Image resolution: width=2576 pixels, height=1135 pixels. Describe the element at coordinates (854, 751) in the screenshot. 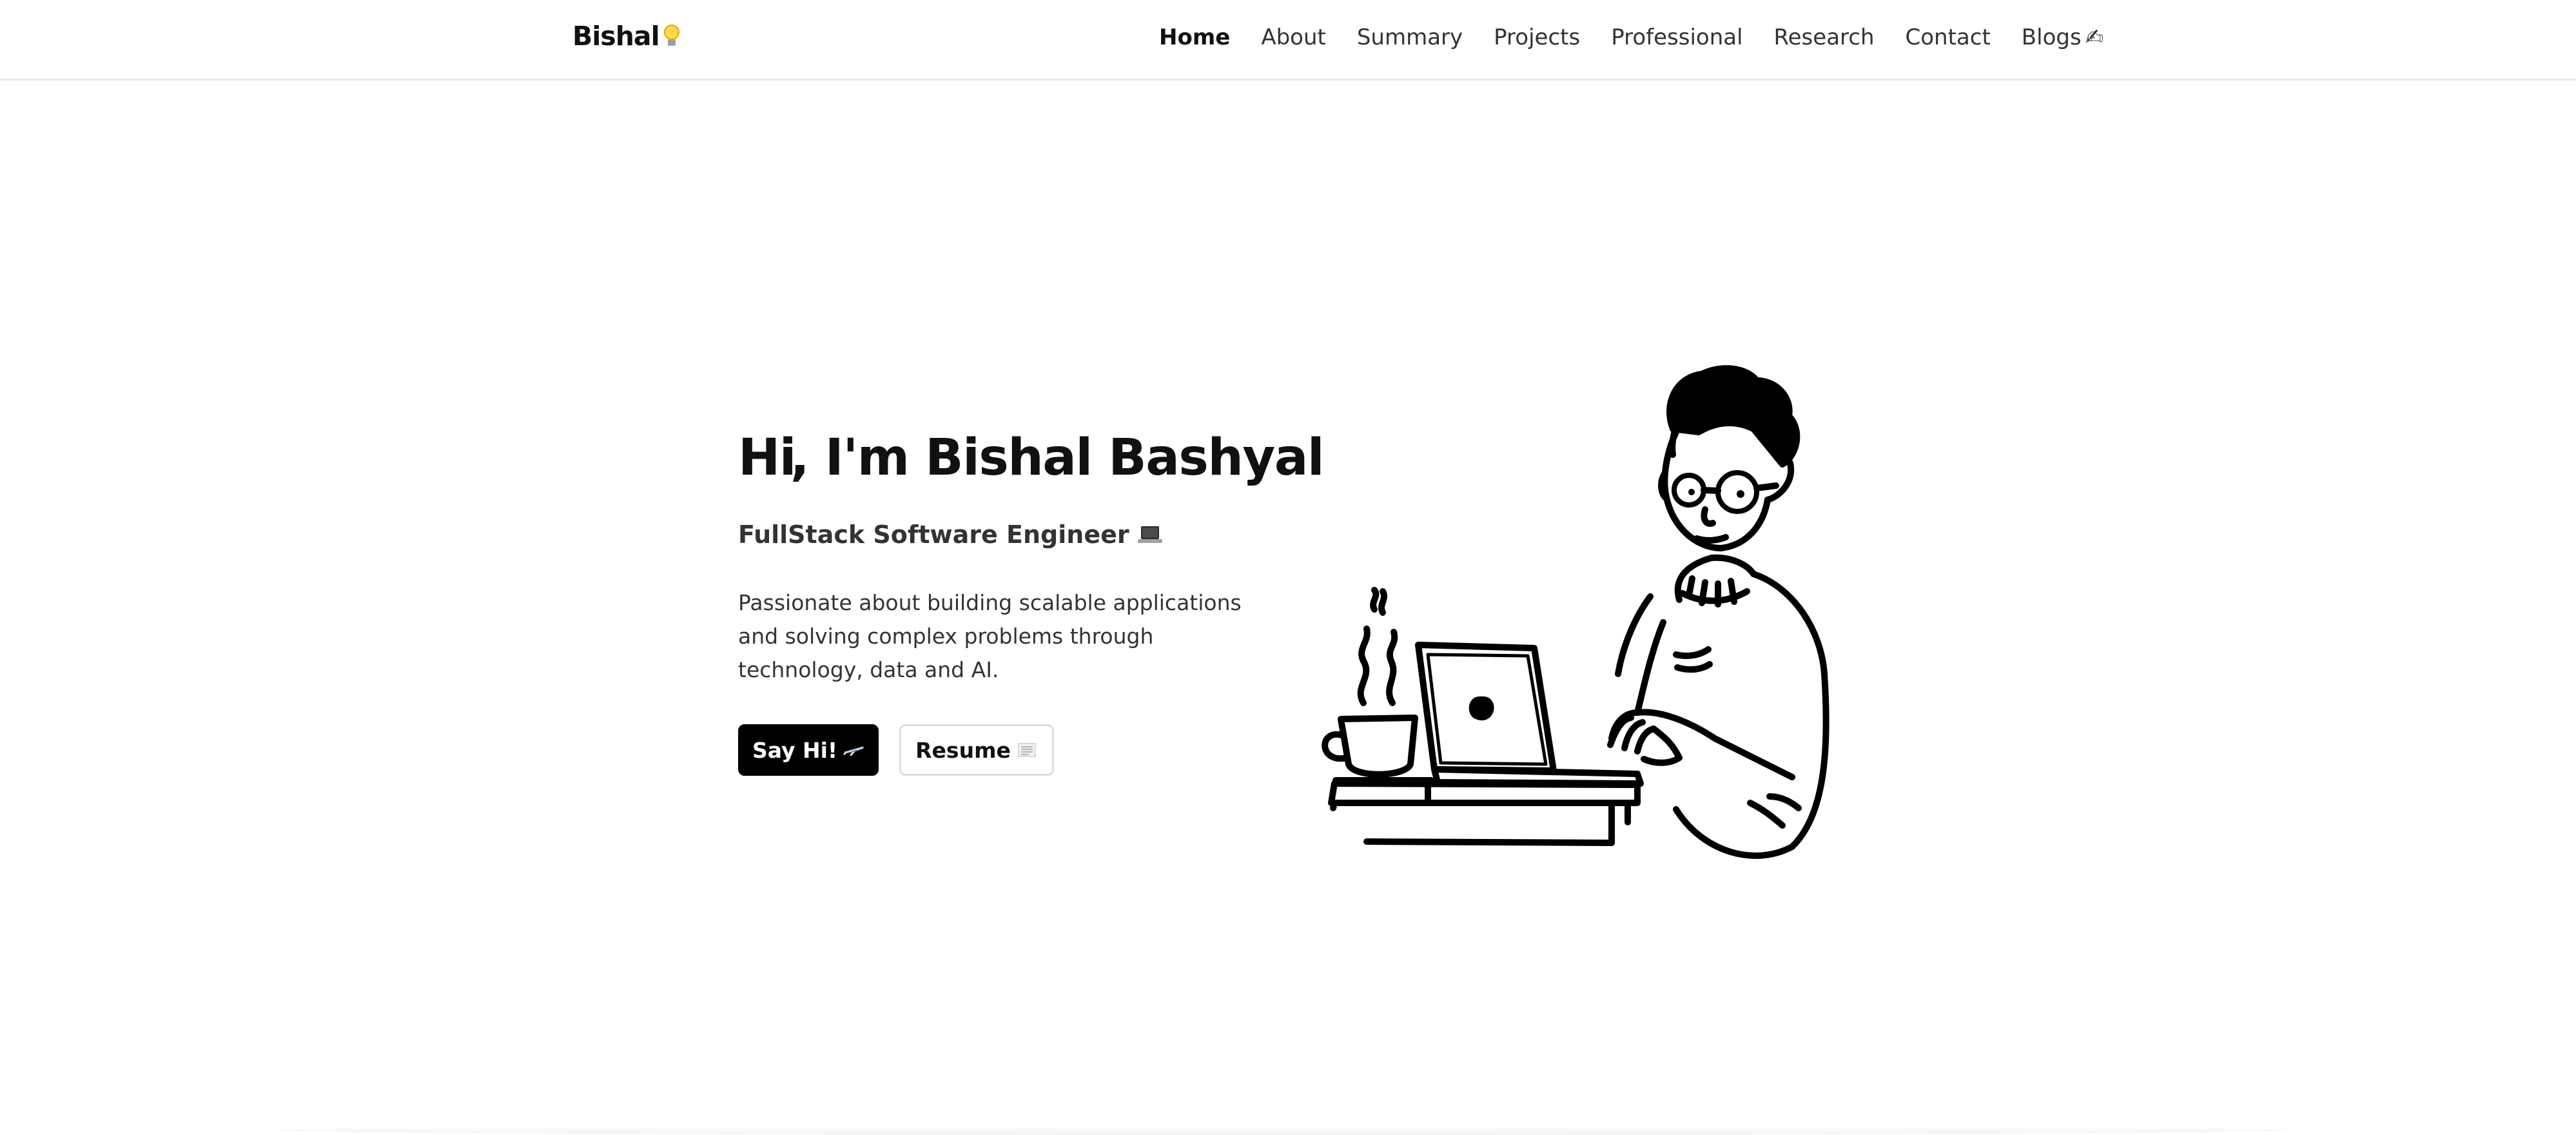

I see `airplane-icon` at that location.